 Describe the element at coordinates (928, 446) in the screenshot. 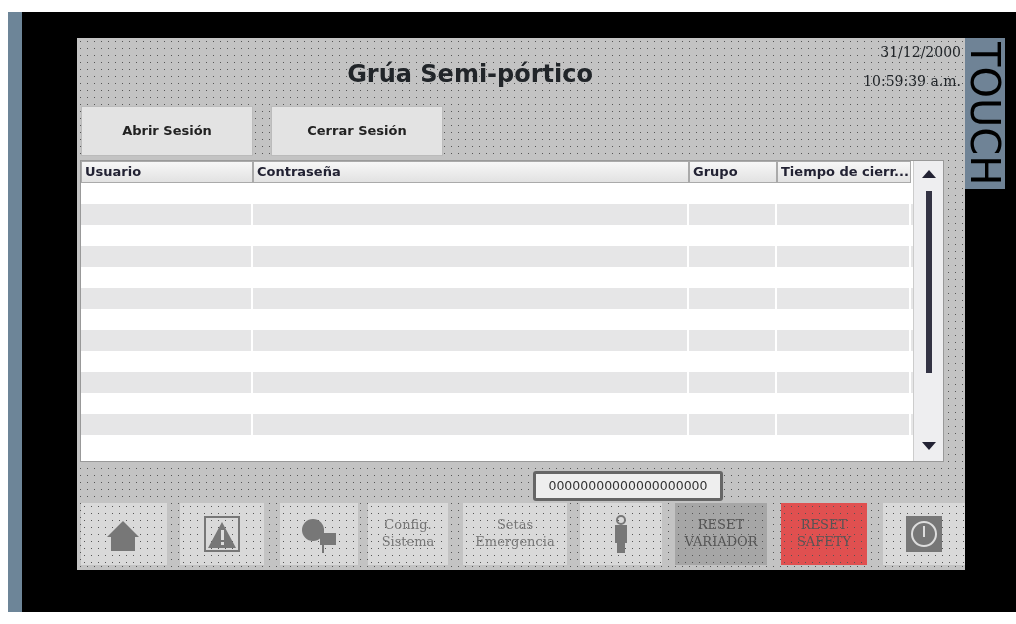

I see `scroll-down-icon` at that location.